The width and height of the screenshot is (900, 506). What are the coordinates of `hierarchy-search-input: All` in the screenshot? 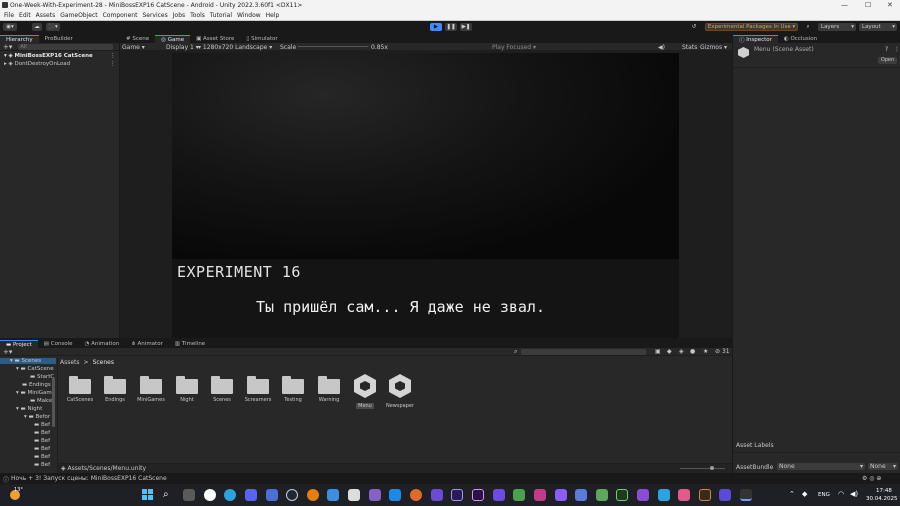 It's located at (66, 46).